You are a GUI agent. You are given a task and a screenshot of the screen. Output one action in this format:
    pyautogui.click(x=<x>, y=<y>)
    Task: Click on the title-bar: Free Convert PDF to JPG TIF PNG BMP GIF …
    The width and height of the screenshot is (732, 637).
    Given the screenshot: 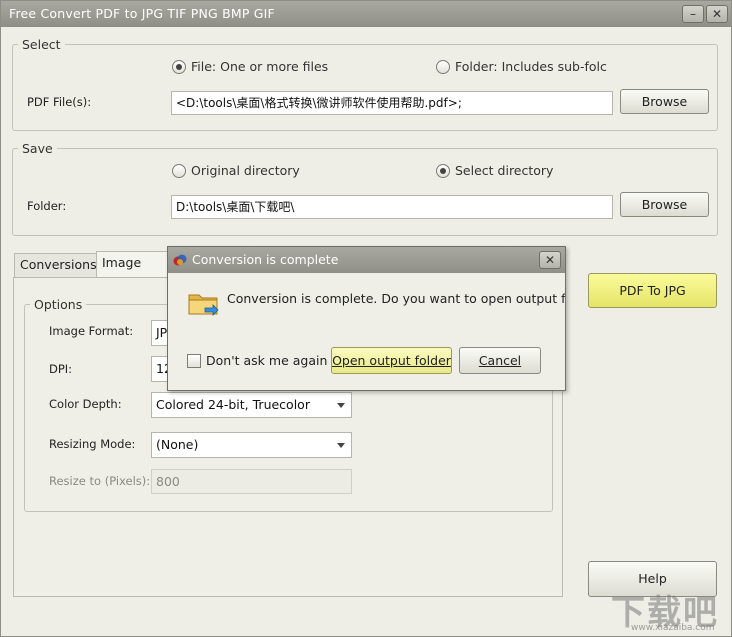 What is the action you would take?
    pyautogui.click(x=366, y=14)
    